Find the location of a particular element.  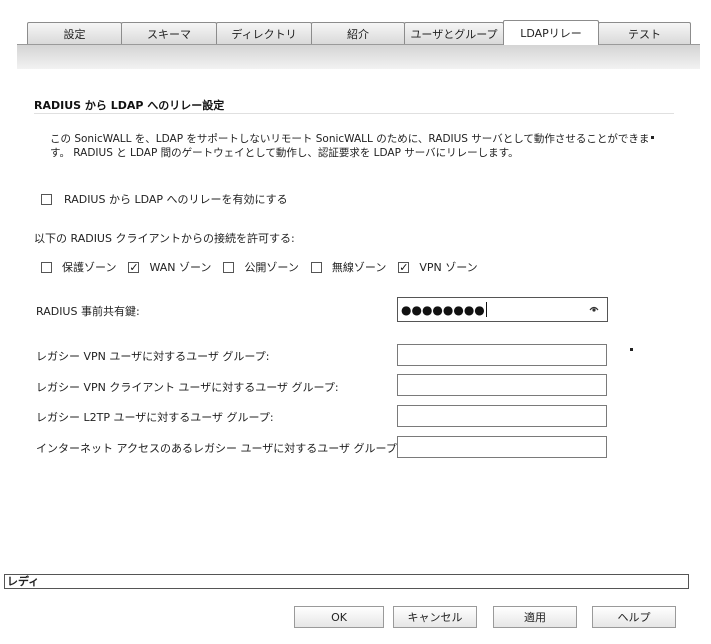

zone-public: 公開ゾーン is located at coordinates (261, 267).